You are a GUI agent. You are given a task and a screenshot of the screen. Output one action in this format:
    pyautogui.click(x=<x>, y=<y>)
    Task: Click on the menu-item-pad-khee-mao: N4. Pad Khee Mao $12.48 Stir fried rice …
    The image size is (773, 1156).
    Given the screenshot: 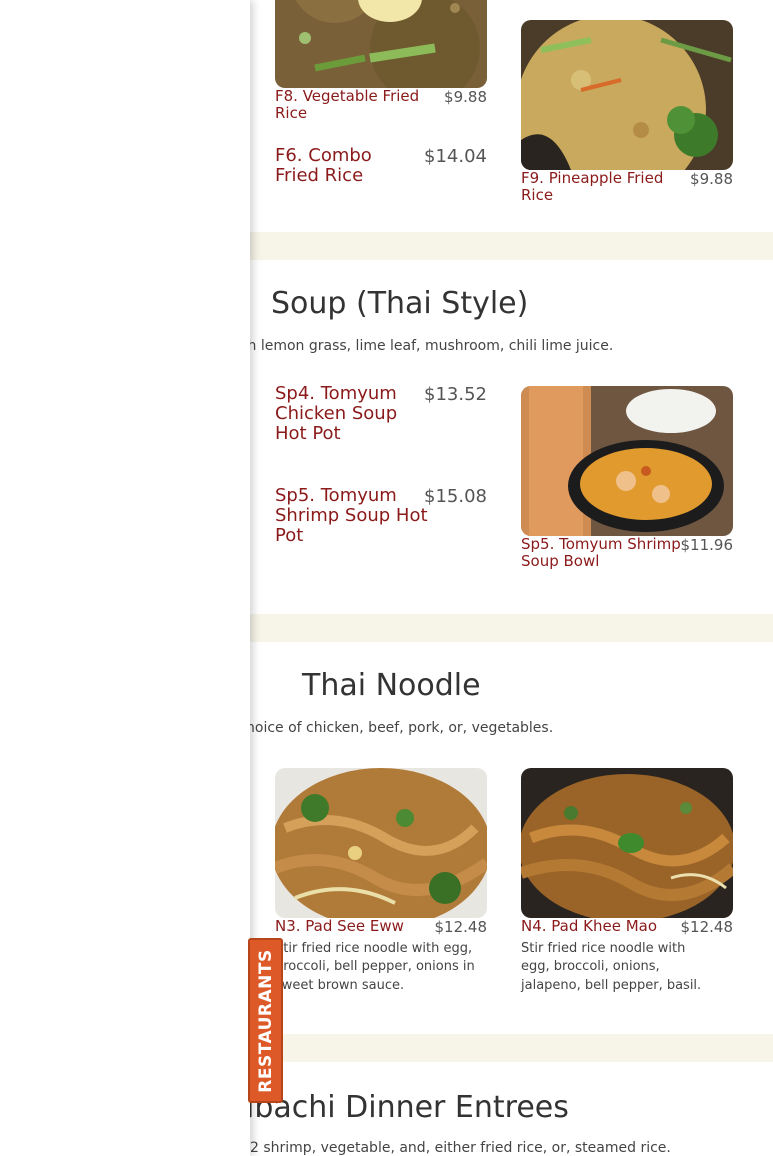 What is the action you would take?
    pyautogui.click(x=627, y=888)
    